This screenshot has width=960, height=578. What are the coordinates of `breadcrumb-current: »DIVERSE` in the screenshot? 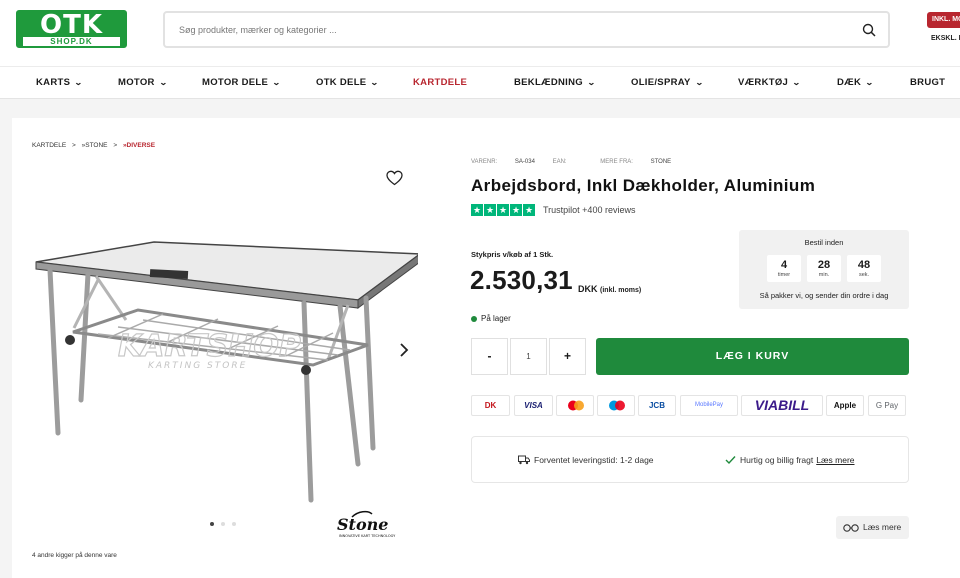 It's located at (139, 145).